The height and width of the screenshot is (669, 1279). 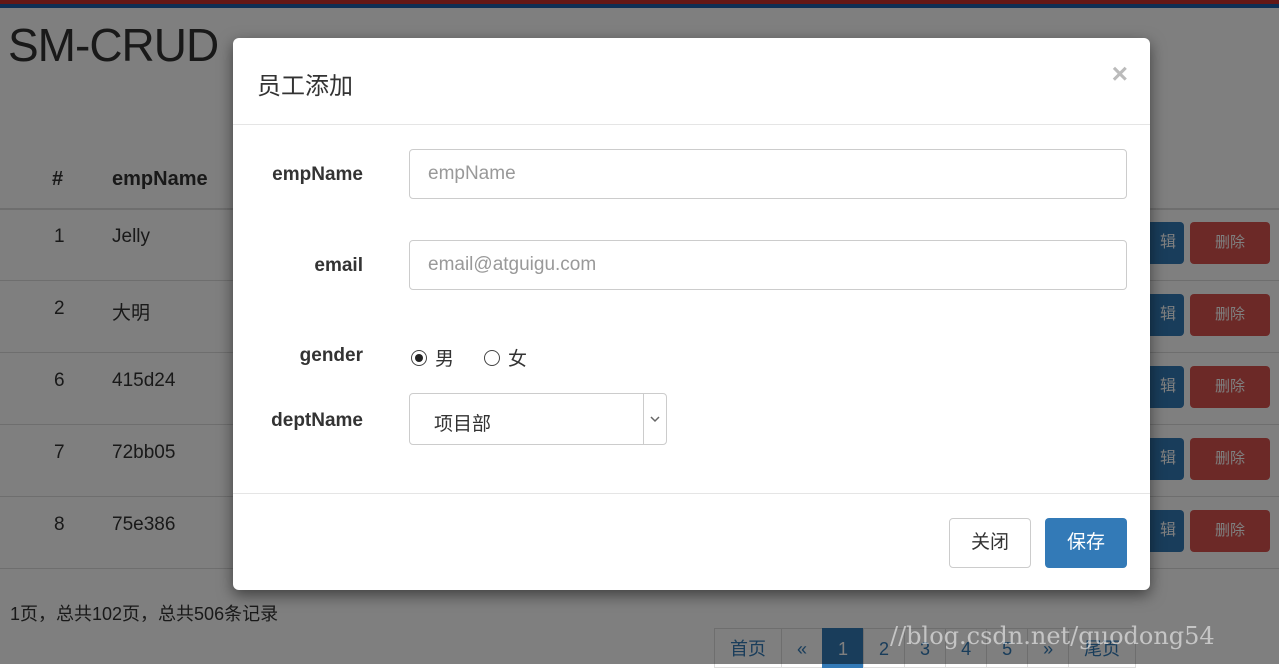 What do you see at coordinates (419, 357) in the screenshot?
I see `radio-checked-icon` at bounding box center [419, 357].